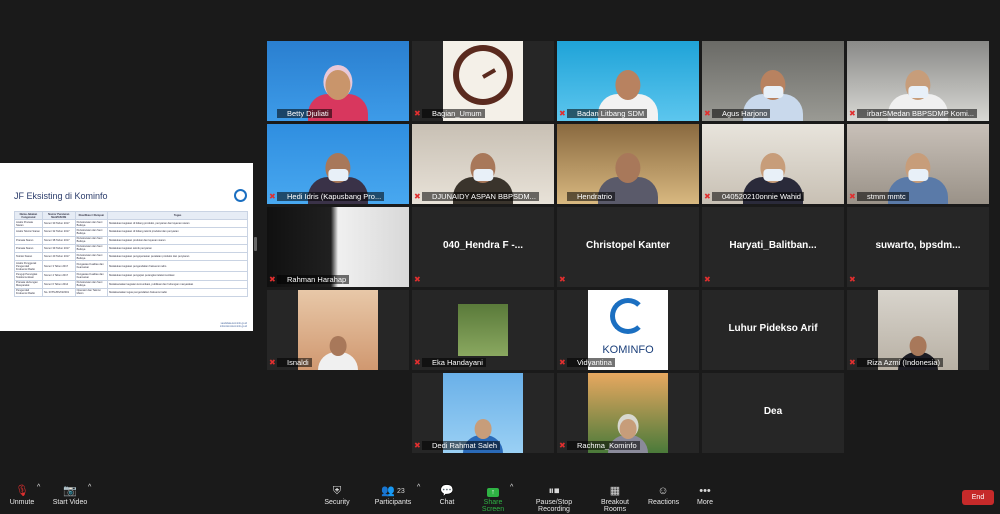 The image size is (1000, 514). I want to click on slide-table-cell: Nomor 6 Tahun 2014, so click(58, 284).